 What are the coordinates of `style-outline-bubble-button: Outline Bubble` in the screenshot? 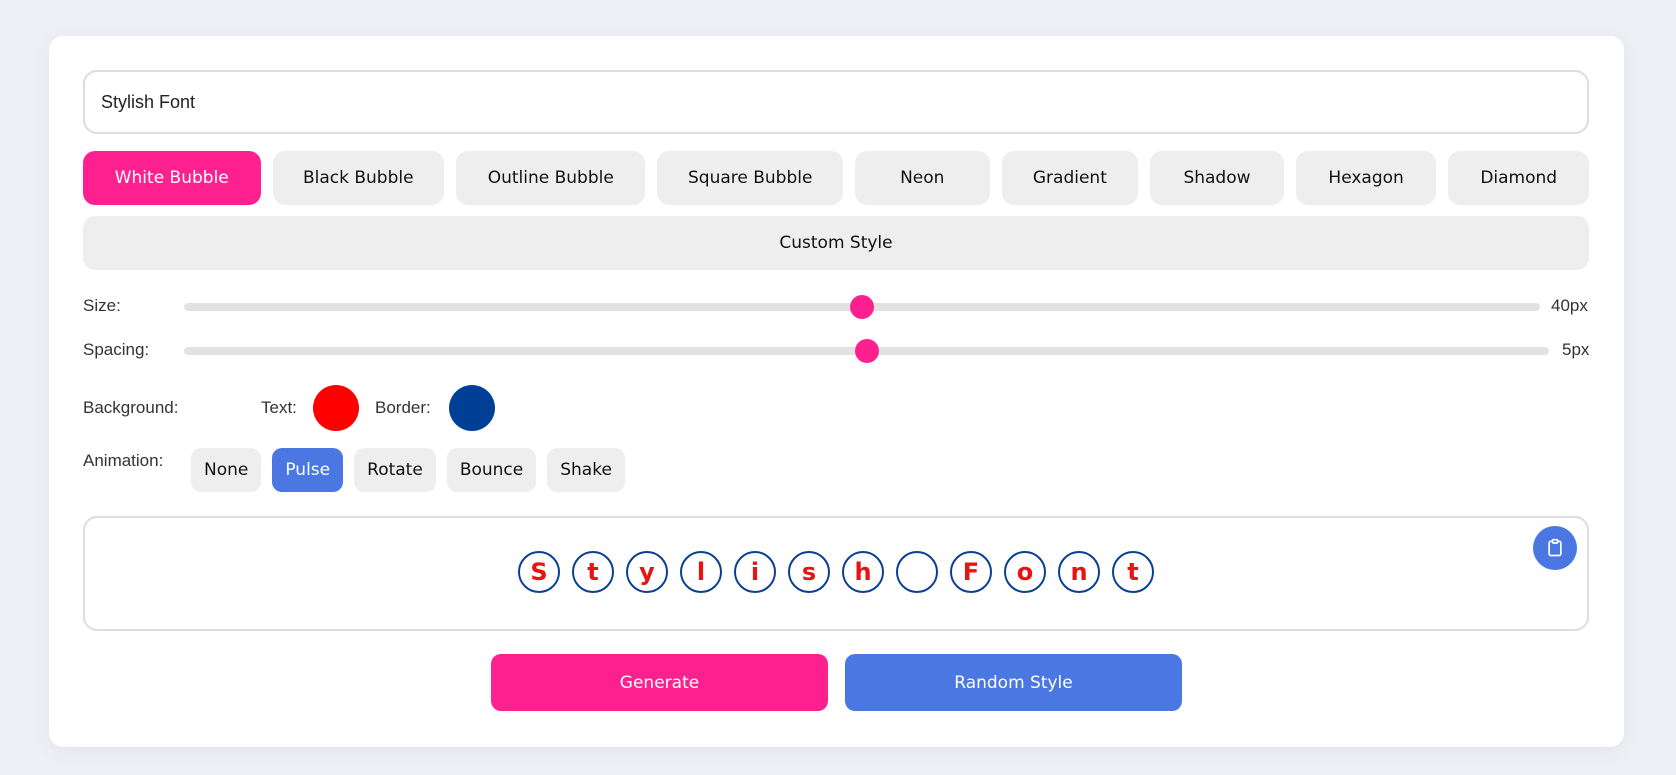 It's located at (551, 178).